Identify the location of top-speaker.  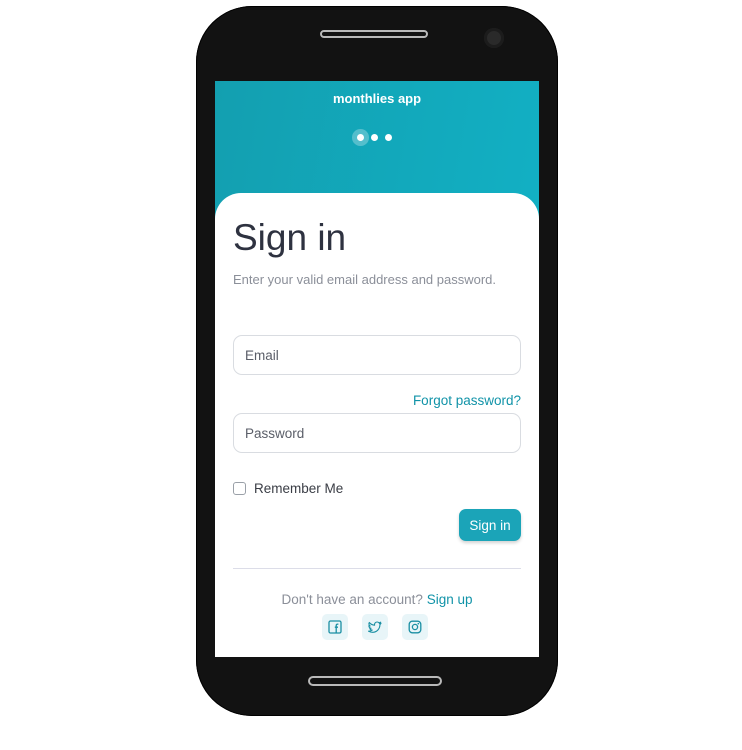
(374, 34).